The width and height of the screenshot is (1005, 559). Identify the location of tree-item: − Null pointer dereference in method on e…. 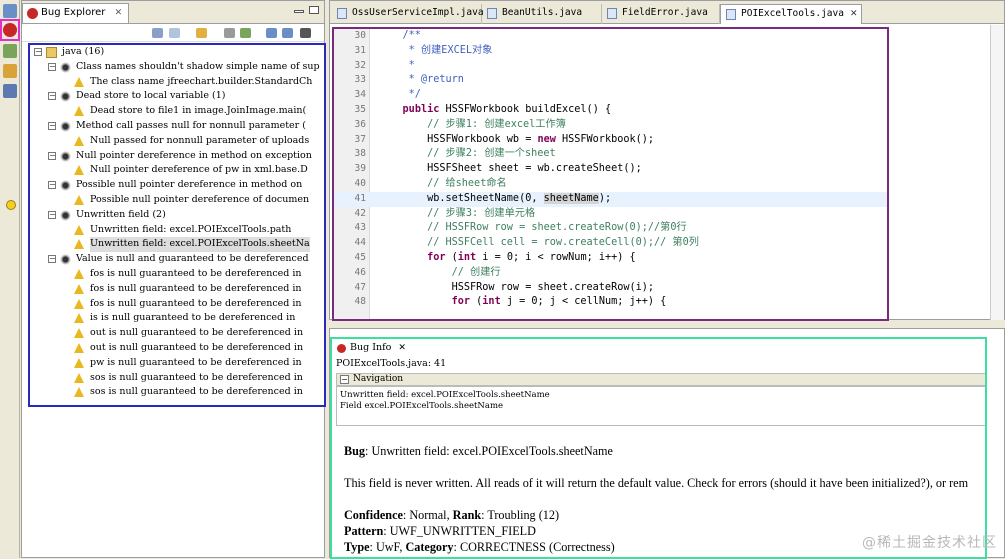
(177, 156).